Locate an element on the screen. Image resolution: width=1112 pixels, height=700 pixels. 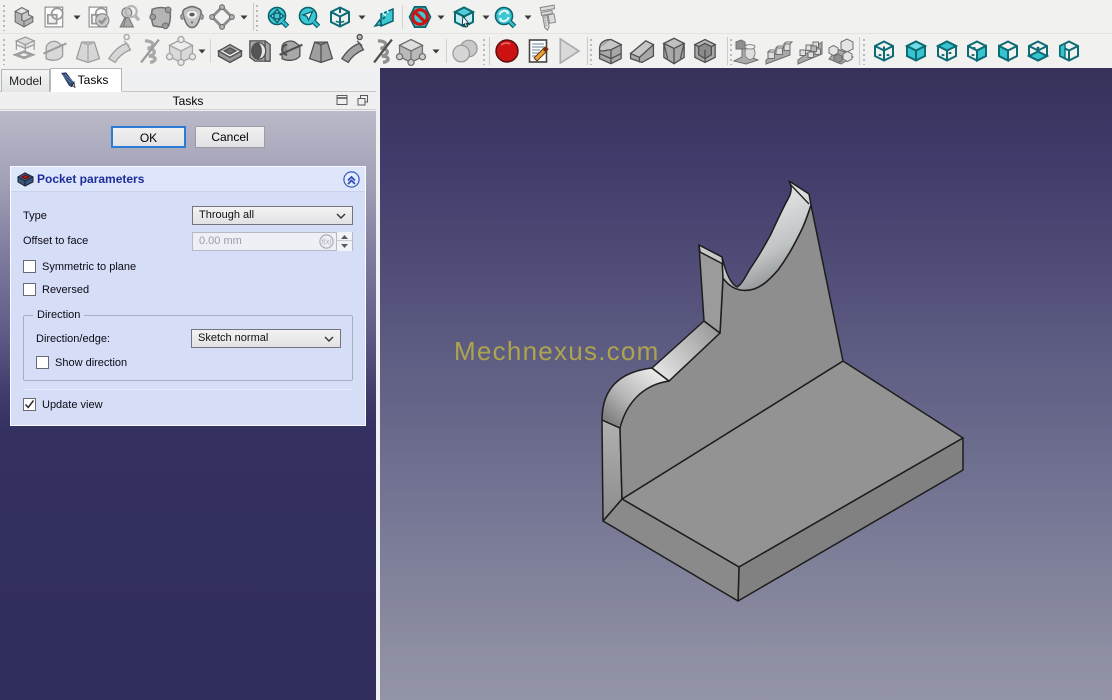
svg-text: f(x) is located at coordinates (327, 242).